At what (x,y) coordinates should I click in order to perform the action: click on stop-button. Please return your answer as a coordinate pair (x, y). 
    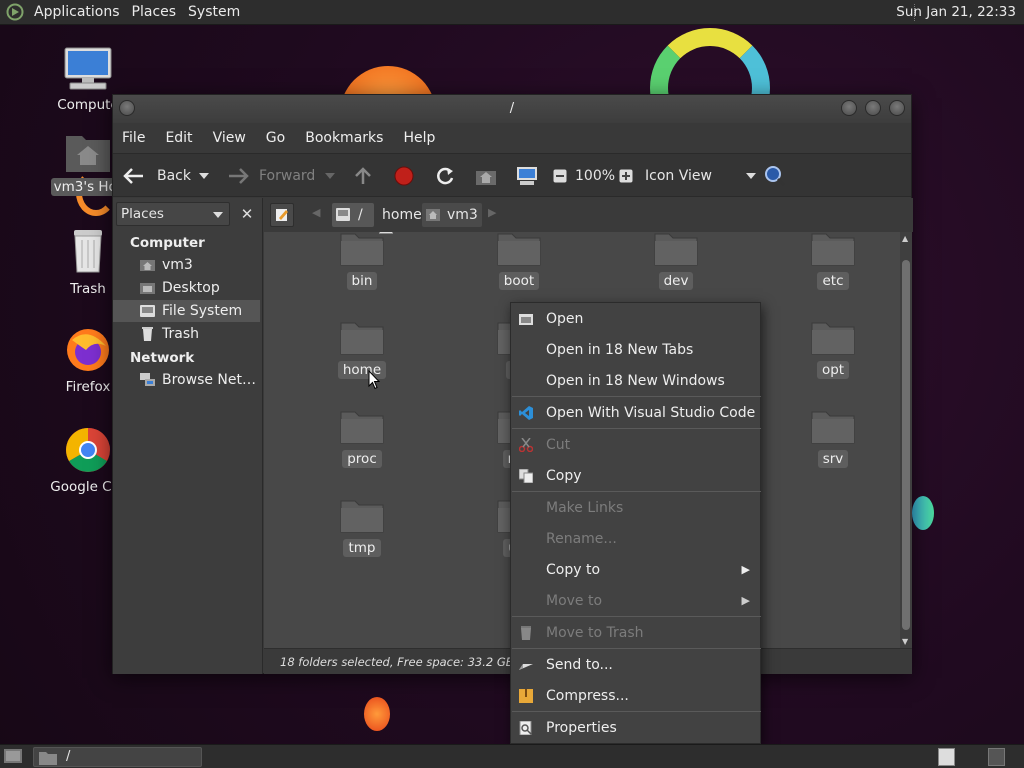
    Looking at the image, I should click on (404, 176).